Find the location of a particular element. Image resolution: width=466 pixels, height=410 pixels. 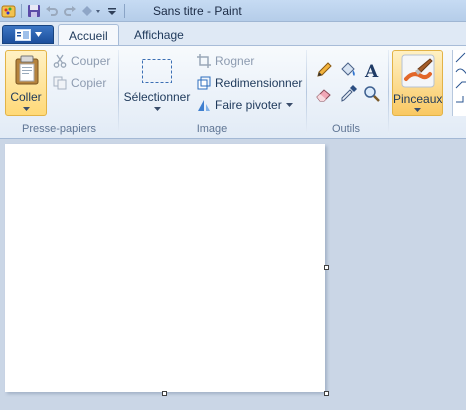

tools-group-label: Outils is located at coordinates (346, 129).